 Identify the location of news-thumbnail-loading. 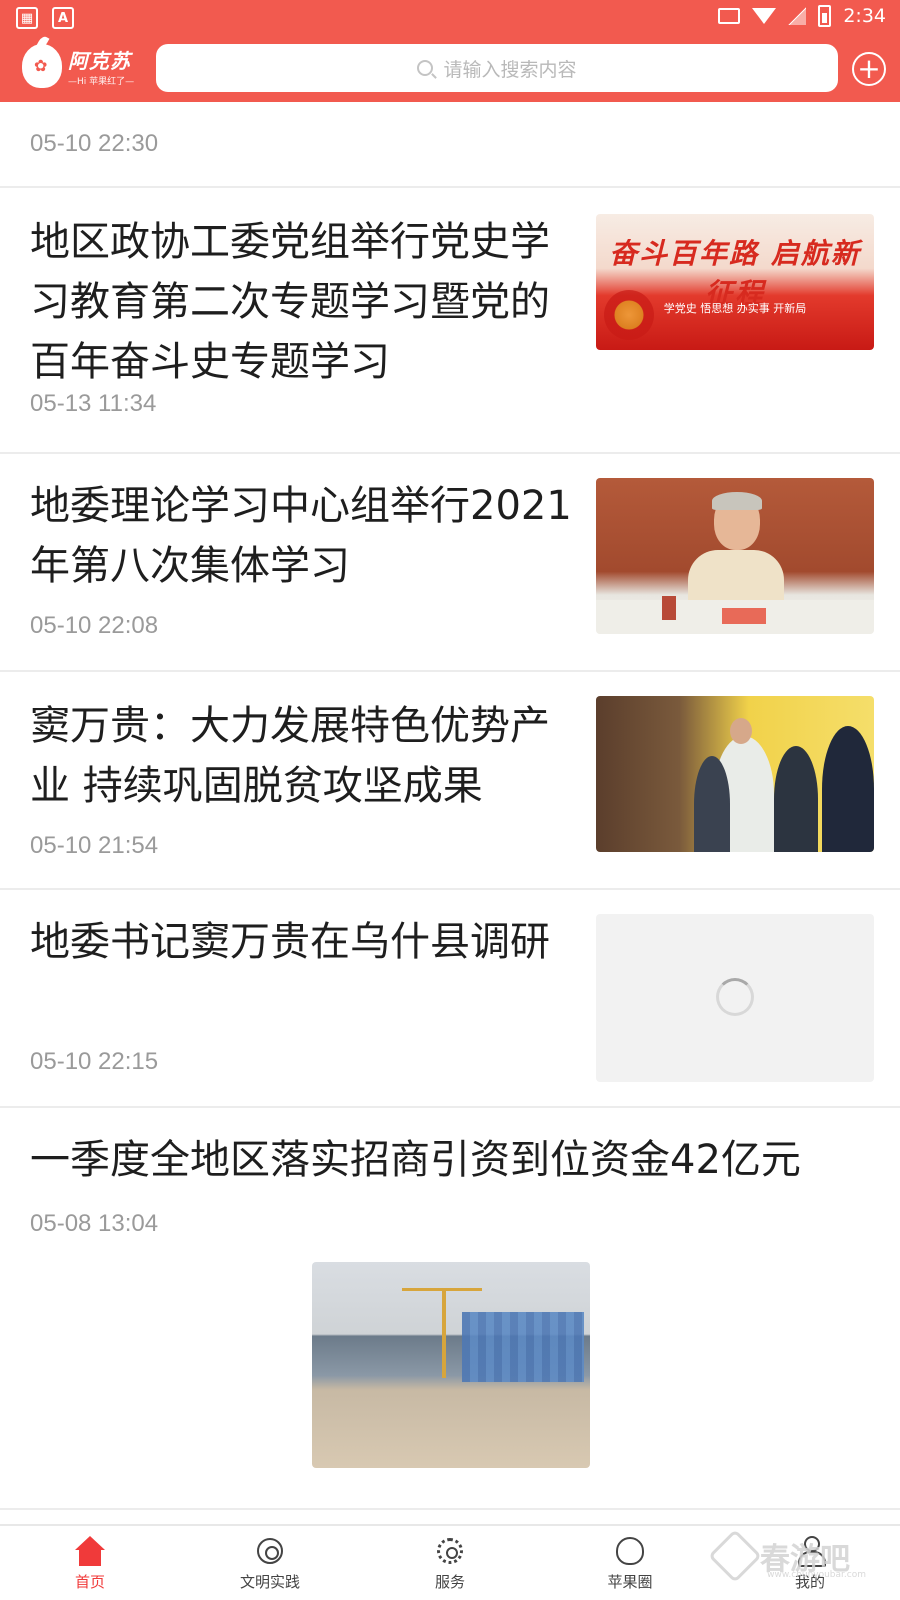
(735, 998).